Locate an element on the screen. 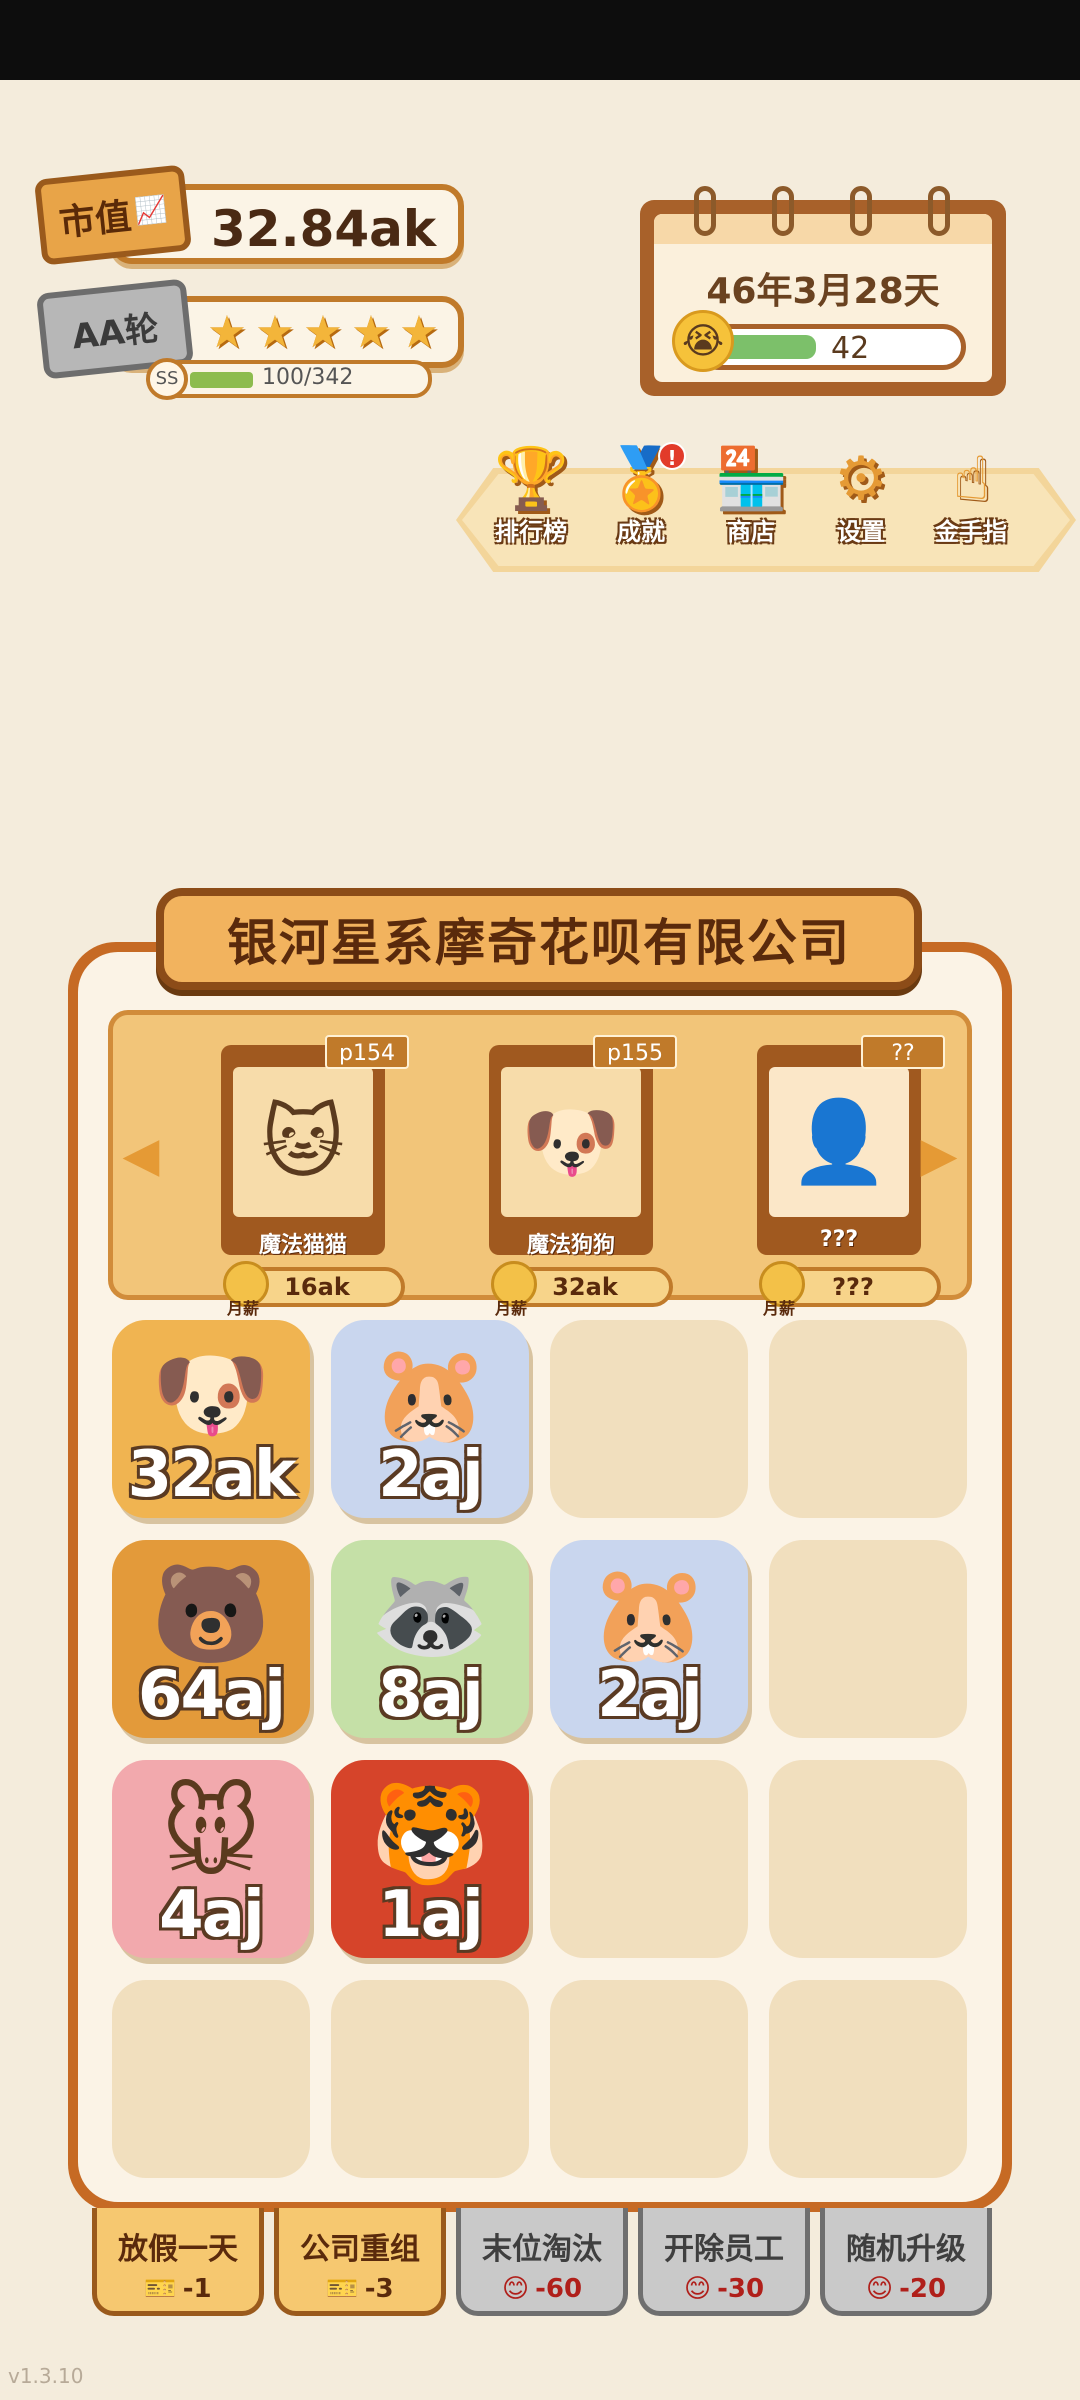  star-rating: ★ ★ ★ ★ ★ is located at coordinates (323, 333).